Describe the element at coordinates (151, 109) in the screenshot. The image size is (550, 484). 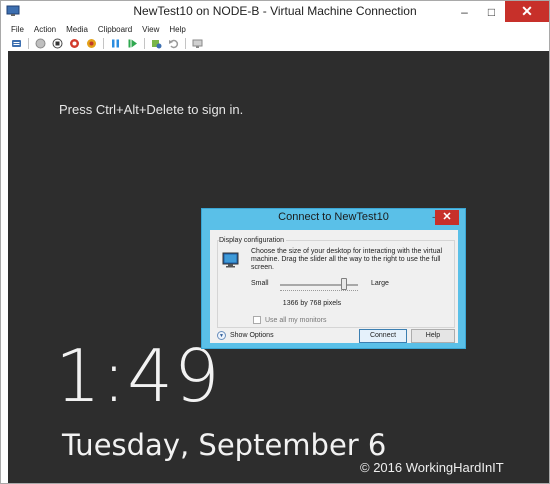
I see `signin-prompt: Press Ctrl+Alt+Delete to sign in.` at that location.